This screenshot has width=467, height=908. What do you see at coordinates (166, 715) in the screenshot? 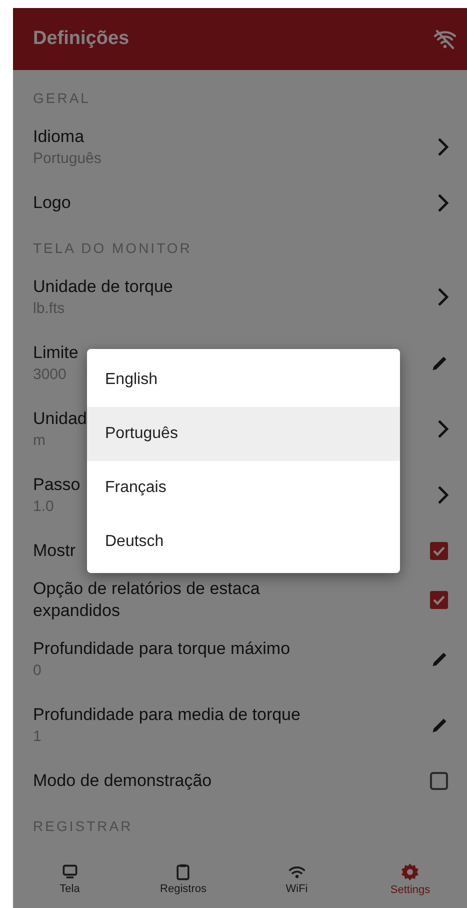
I see `setting-label: Profundidade para media de torque` at bounding box center [166, 715].